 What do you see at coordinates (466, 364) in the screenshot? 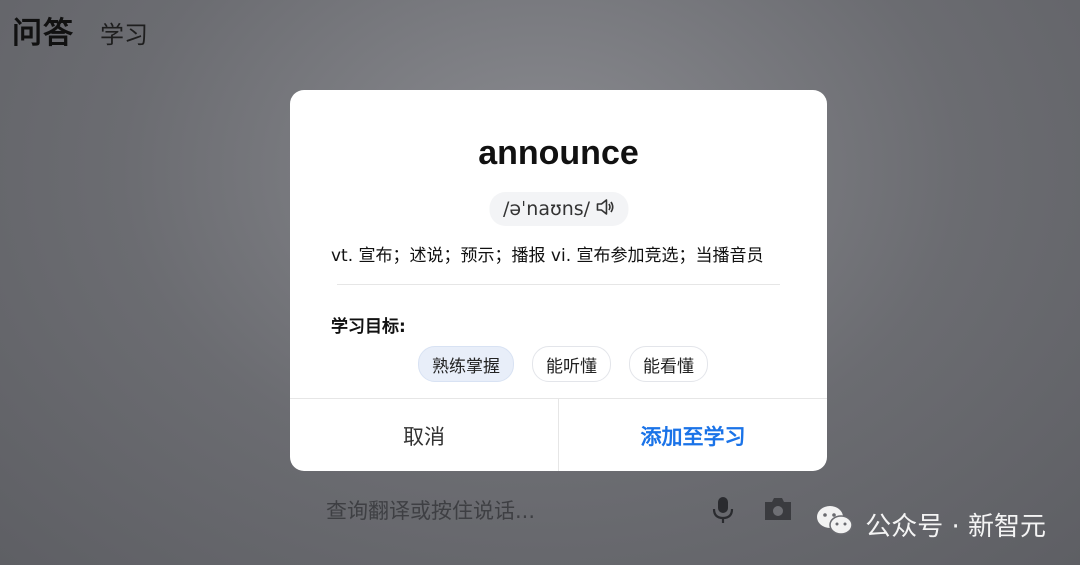
I see `goal-option-master: 熟练掌握` at bounding box center [466, 364].